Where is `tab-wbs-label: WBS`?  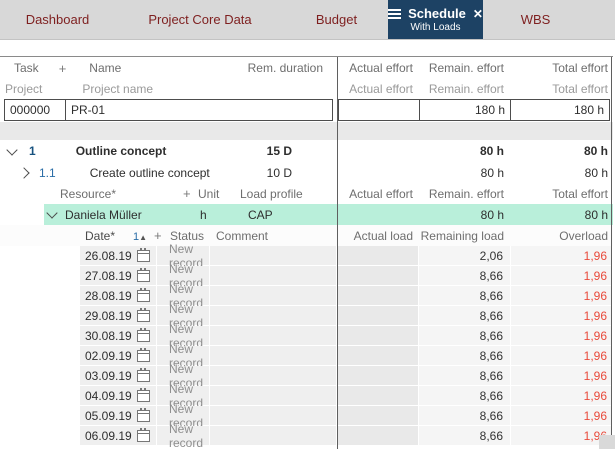 tab-wbs-label: WBS is located at coordinates (535, 19).